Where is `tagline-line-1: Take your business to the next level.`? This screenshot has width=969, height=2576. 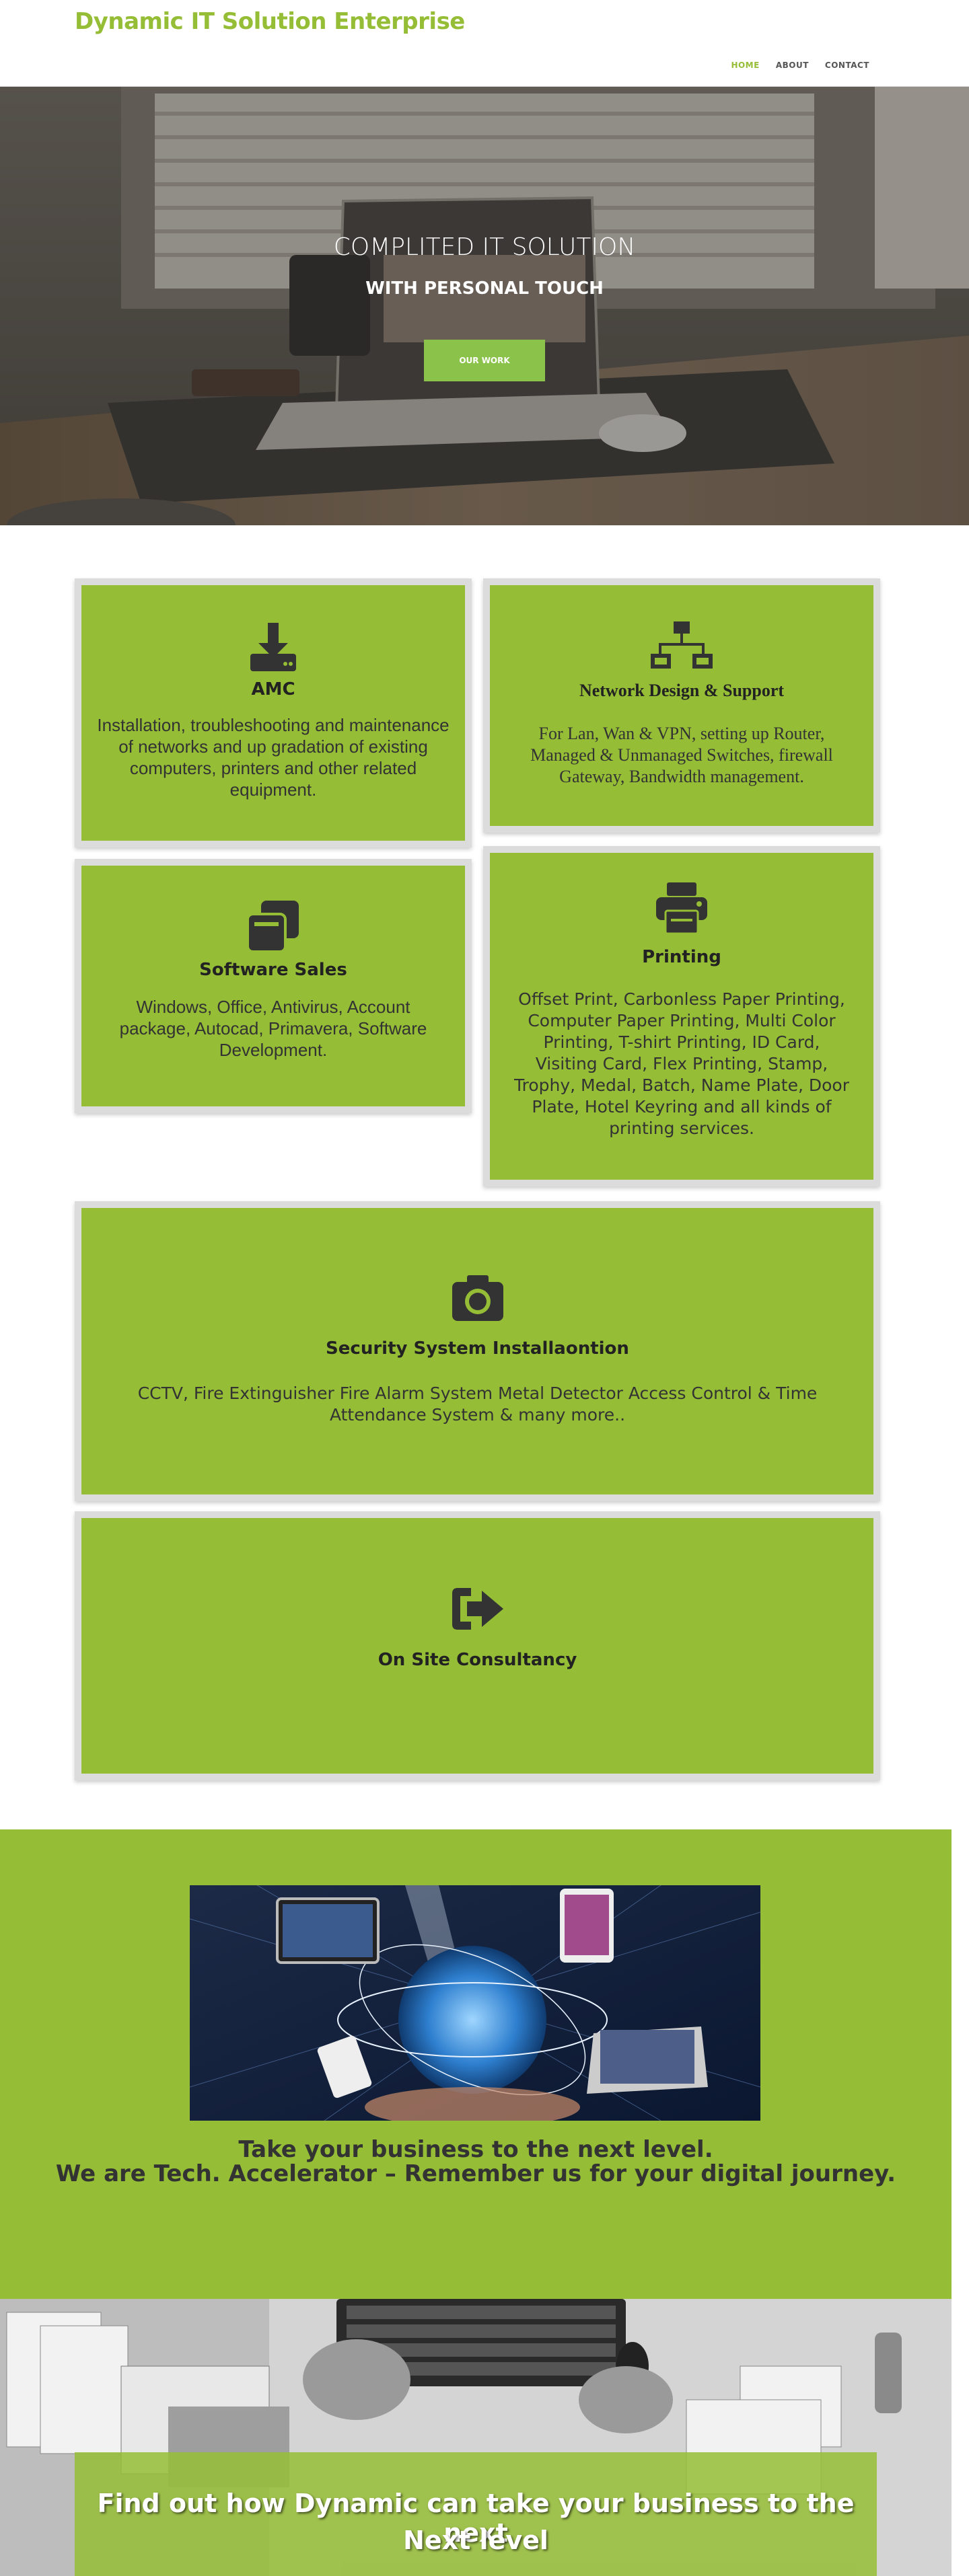
tagline-line-1: Take your business to the next level. is located at coordinates (475, 2149).